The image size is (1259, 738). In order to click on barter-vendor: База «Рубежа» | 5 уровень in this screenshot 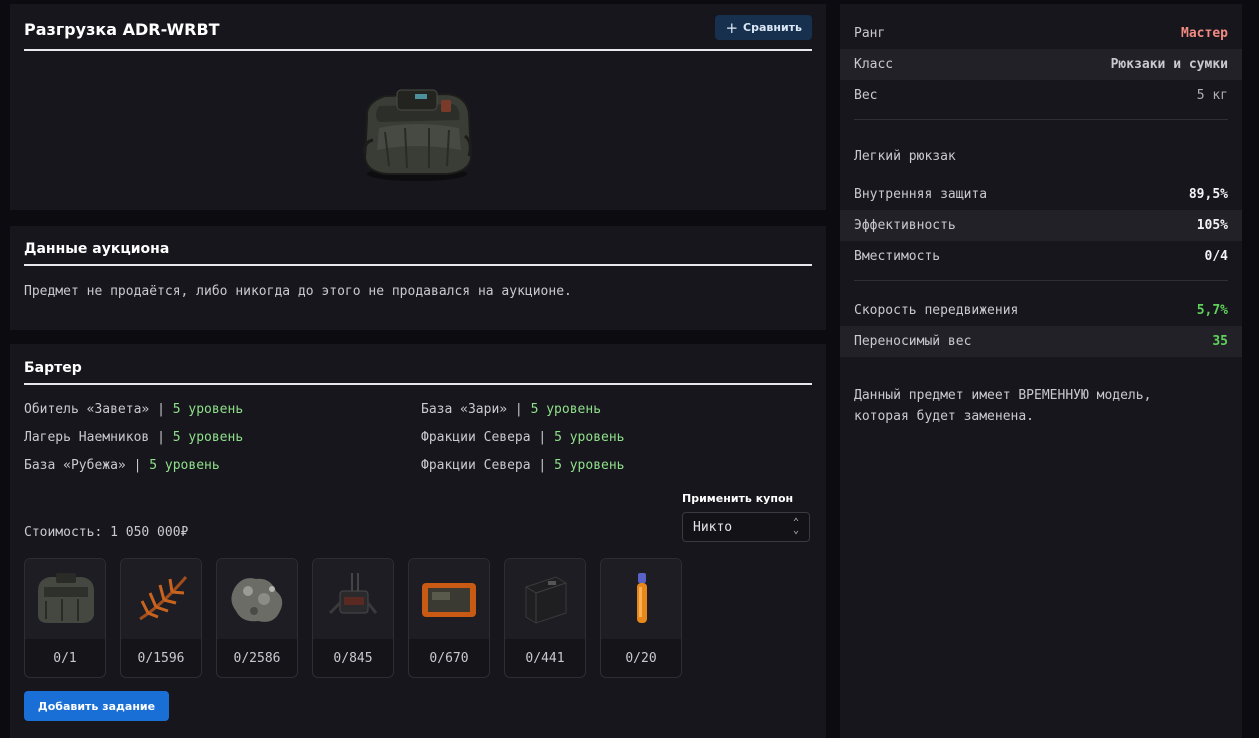, I will do `click(122, 465)`.